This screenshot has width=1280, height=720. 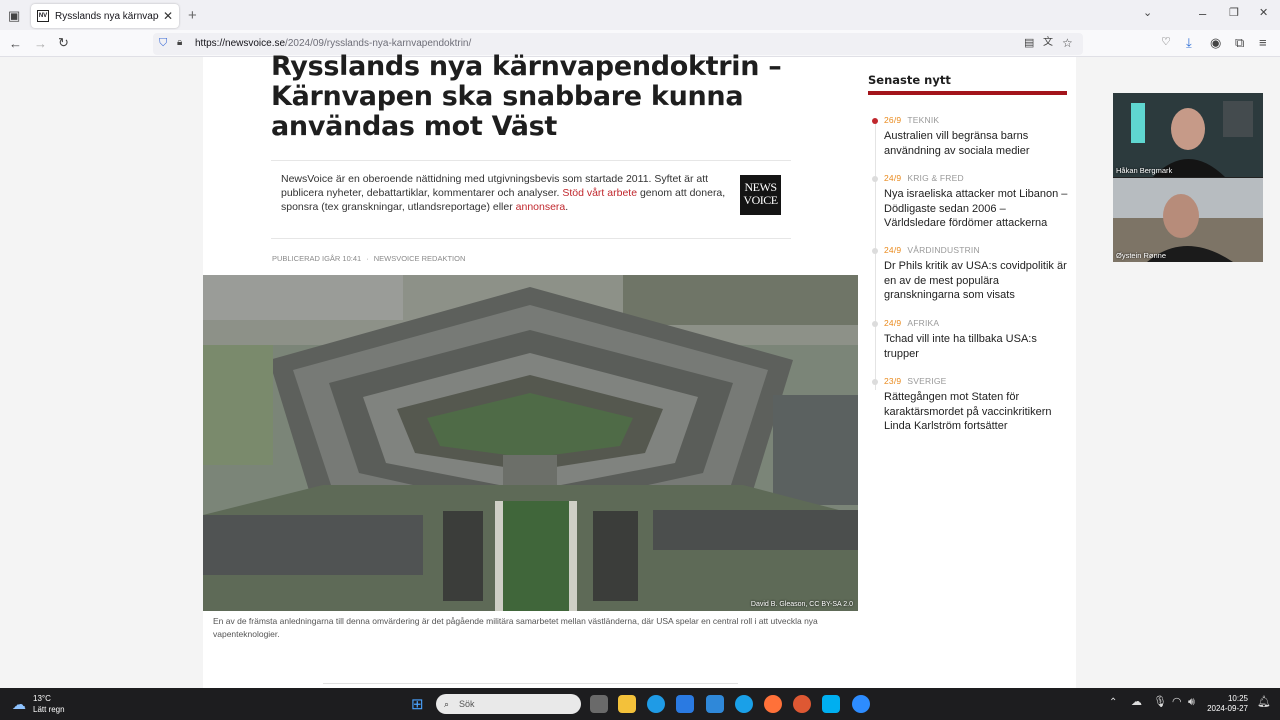 What do you see at coordinates (1177, 702) in the screenshot?
I see `wifi-icon: ◠` at bounding box center [1177, 702].